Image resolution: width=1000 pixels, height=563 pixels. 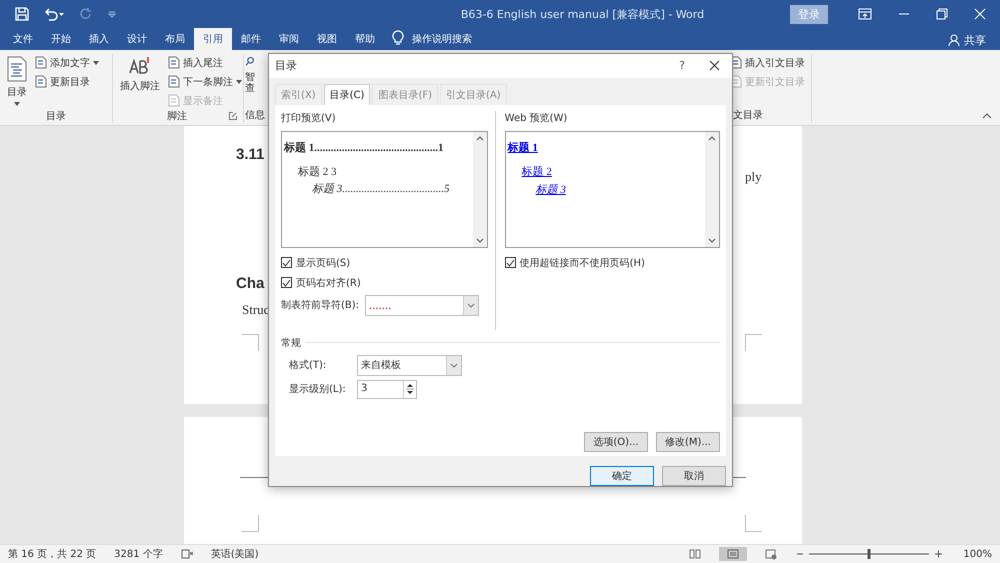 What do you see at coordinates (99, 39) in the screenshot?
I see `ribbon-tab: 插入` at bounding box center [99, 39].